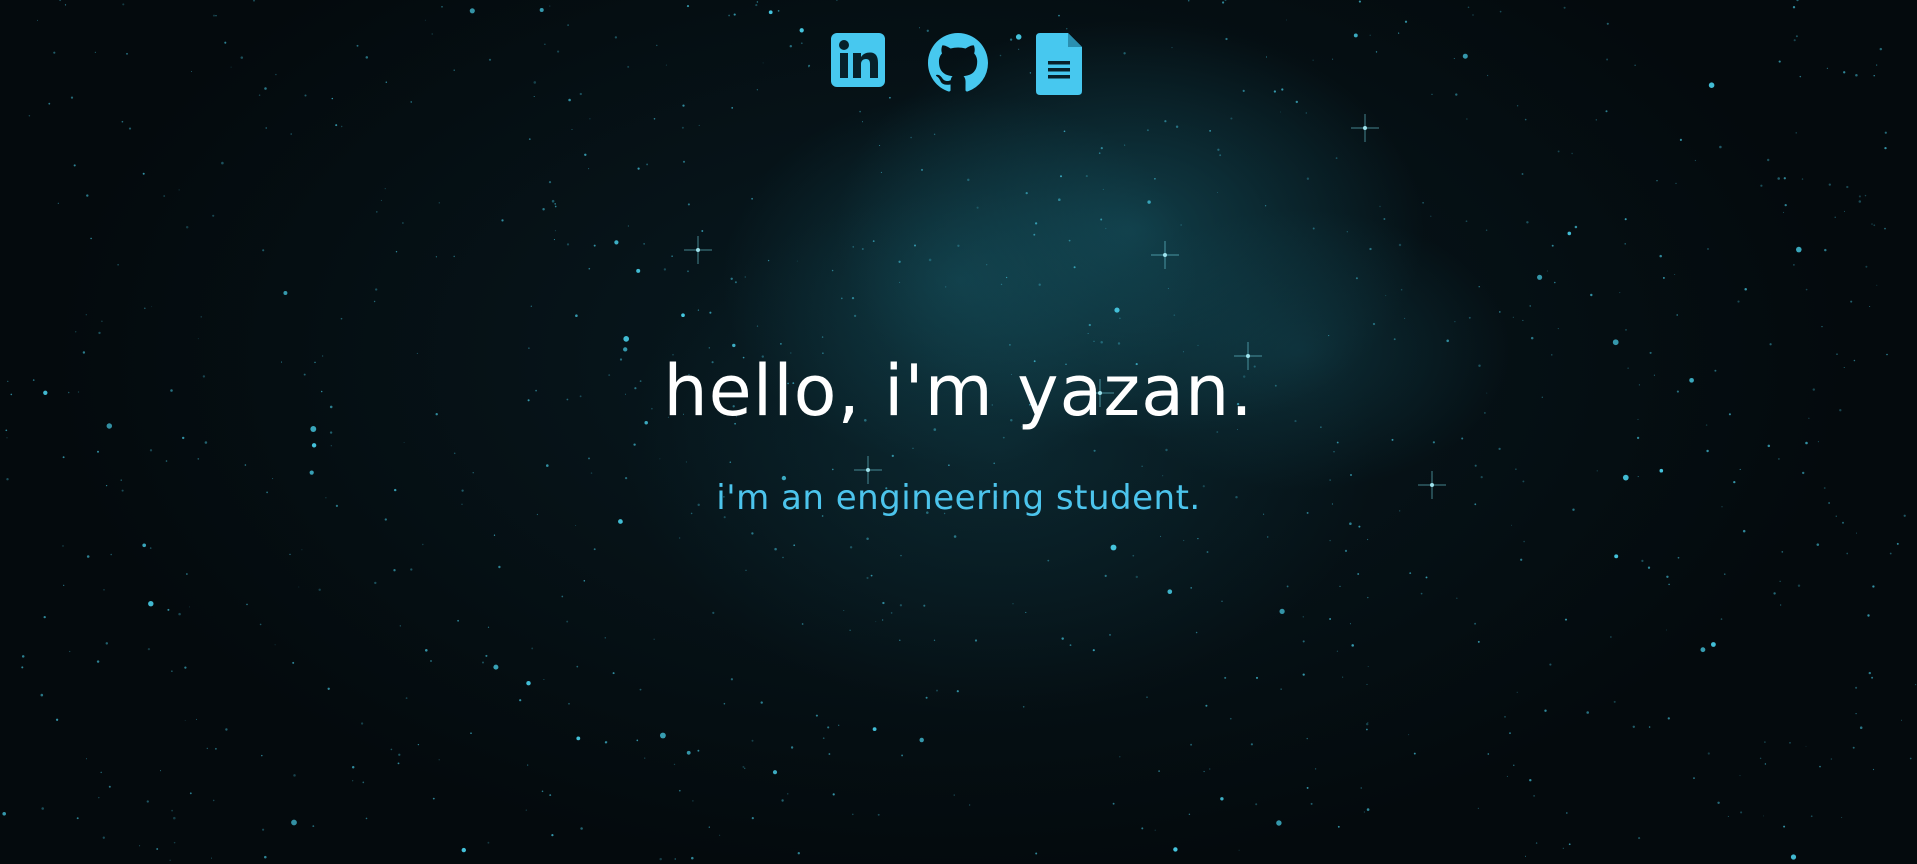  Describe the element at coordinates (858, 60) in the screenshot. I see `linkedin-link` at that location.